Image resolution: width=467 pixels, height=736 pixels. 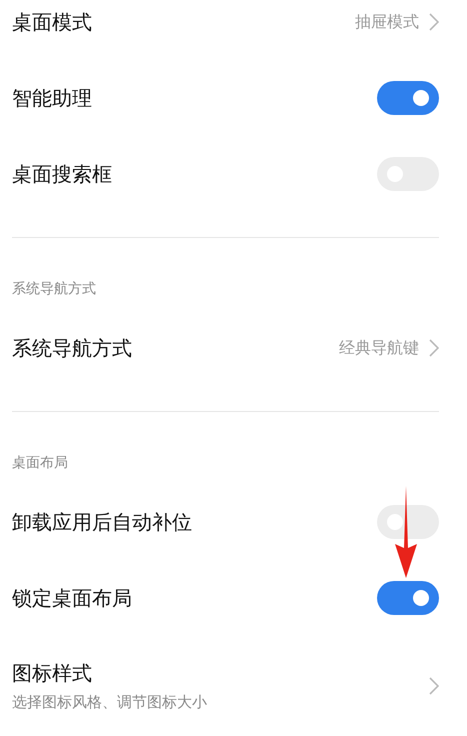 I want to click on setting-label: 桌面搜索框, so click(x=62, y=174).